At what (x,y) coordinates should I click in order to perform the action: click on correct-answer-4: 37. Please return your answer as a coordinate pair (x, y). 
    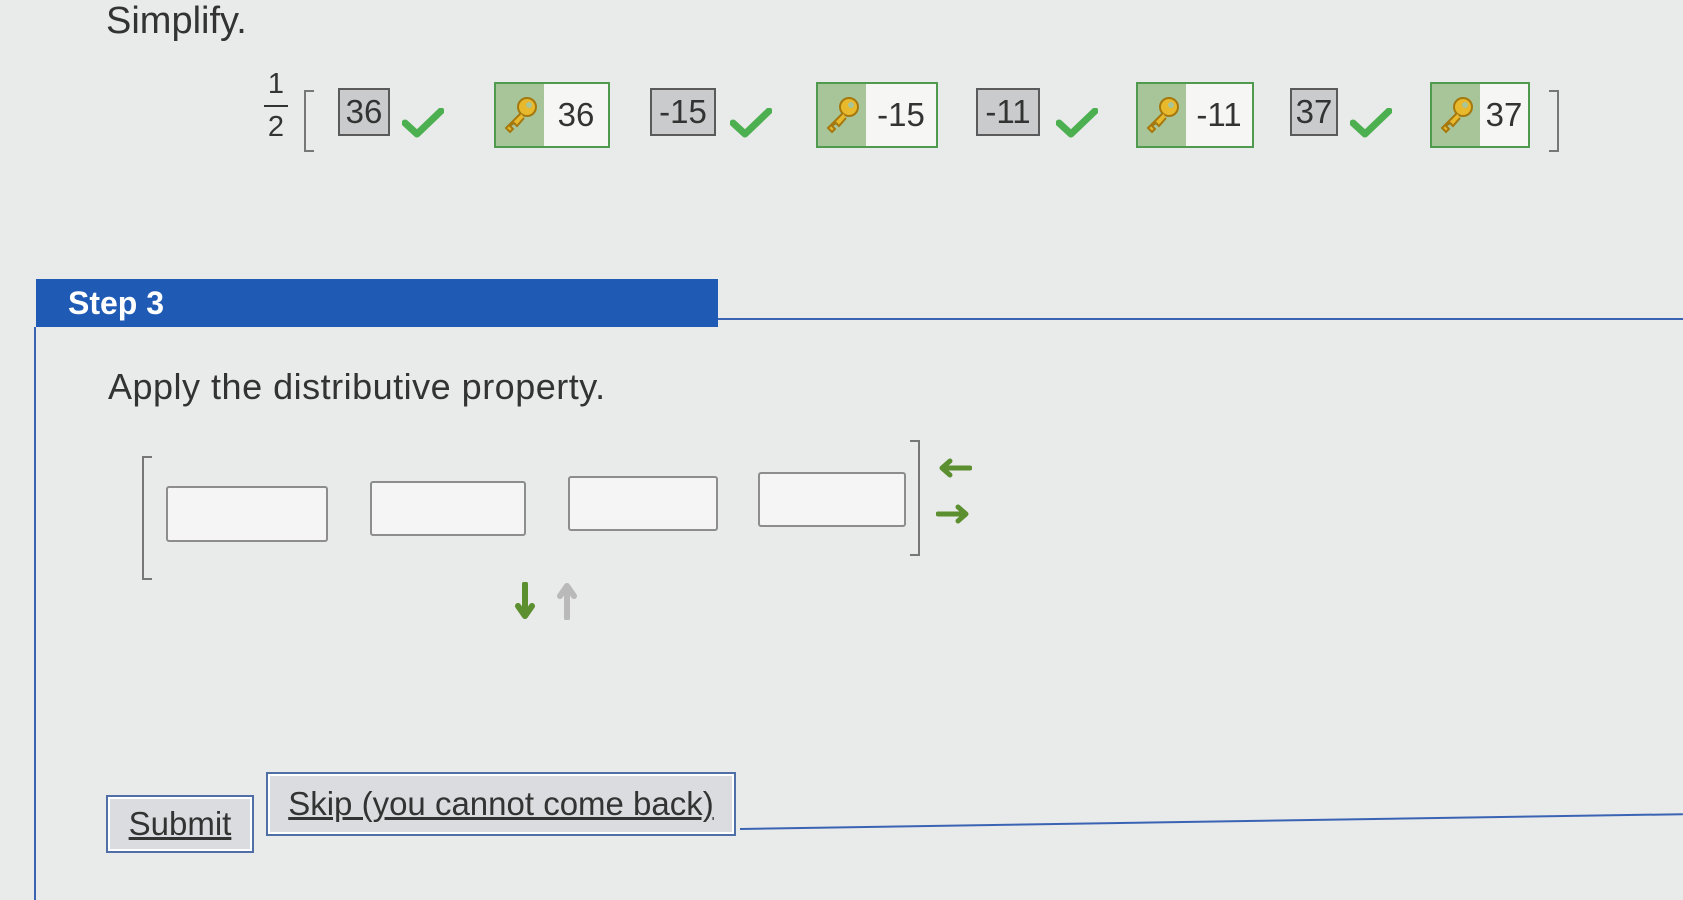
    Looking at the image, I should click on (1480, 115).